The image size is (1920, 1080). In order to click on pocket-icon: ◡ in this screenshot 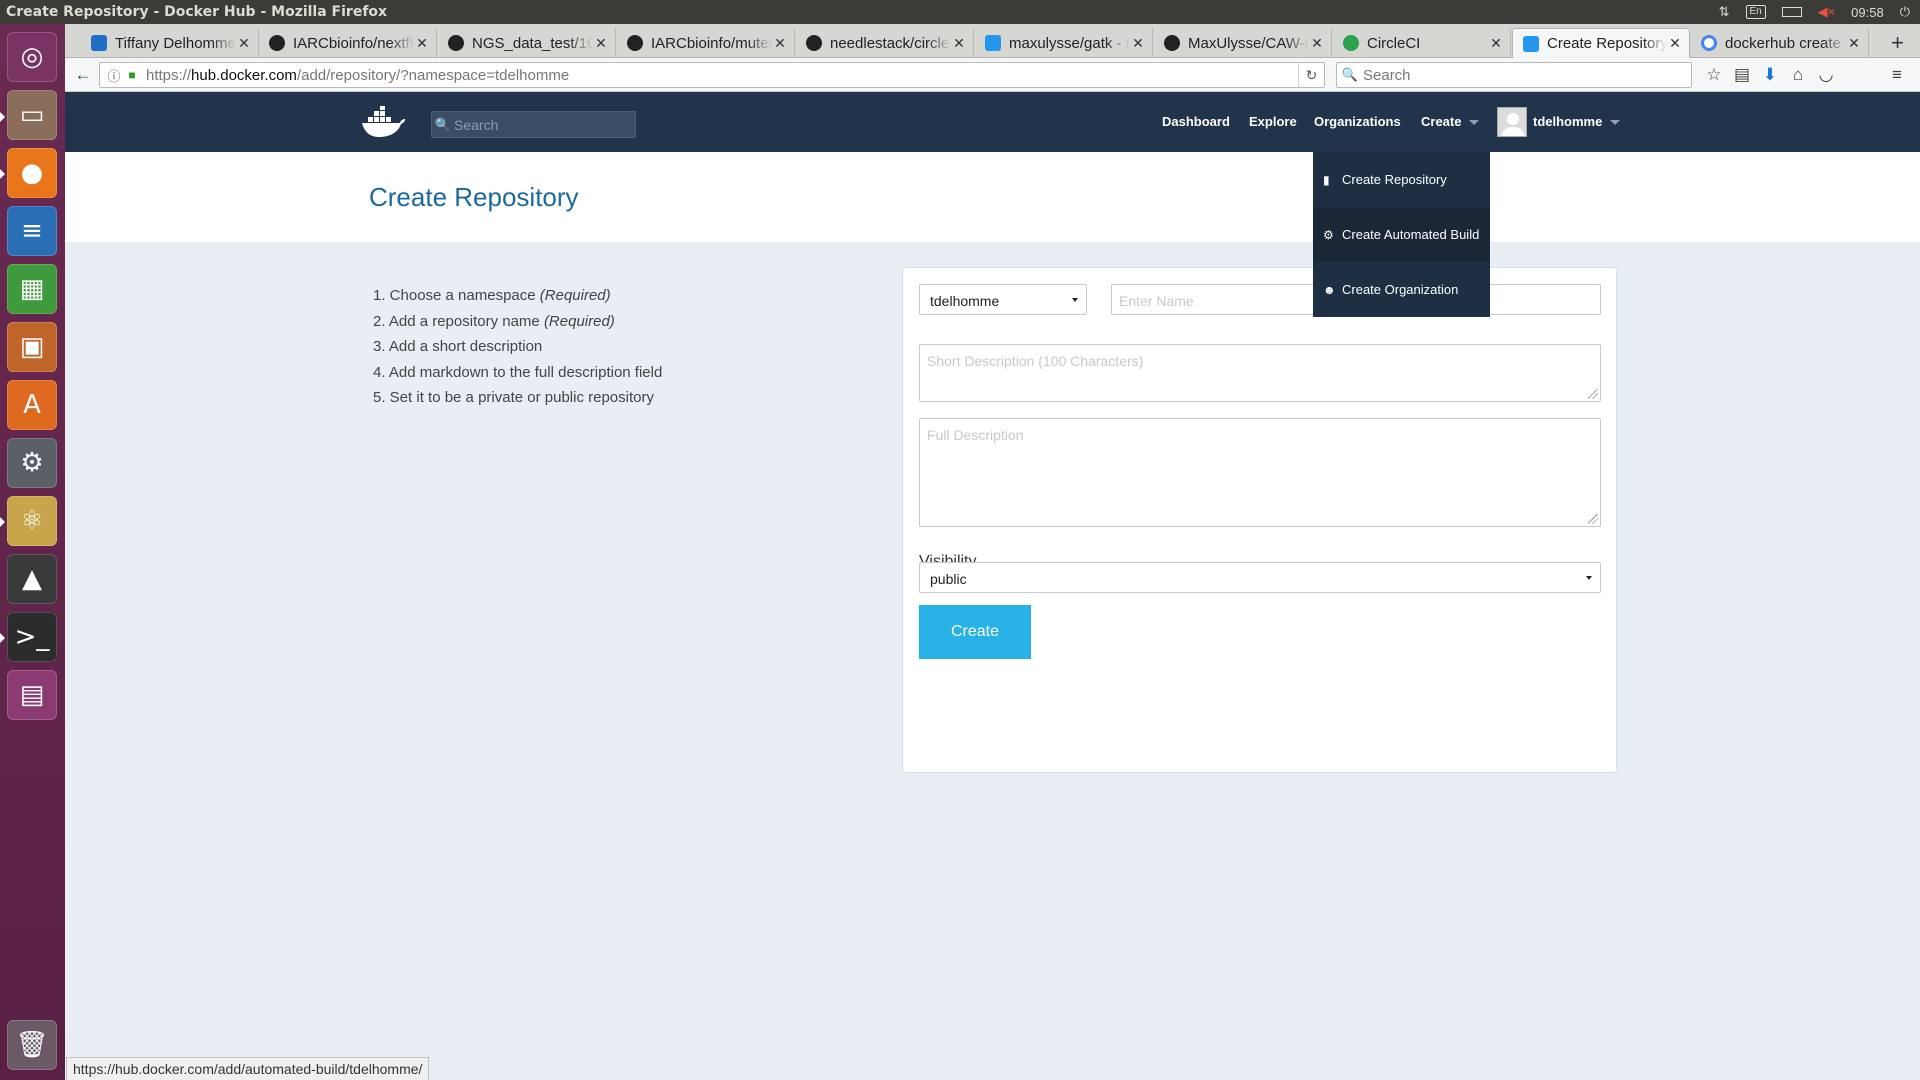, I will do `click(1826, 75)`.